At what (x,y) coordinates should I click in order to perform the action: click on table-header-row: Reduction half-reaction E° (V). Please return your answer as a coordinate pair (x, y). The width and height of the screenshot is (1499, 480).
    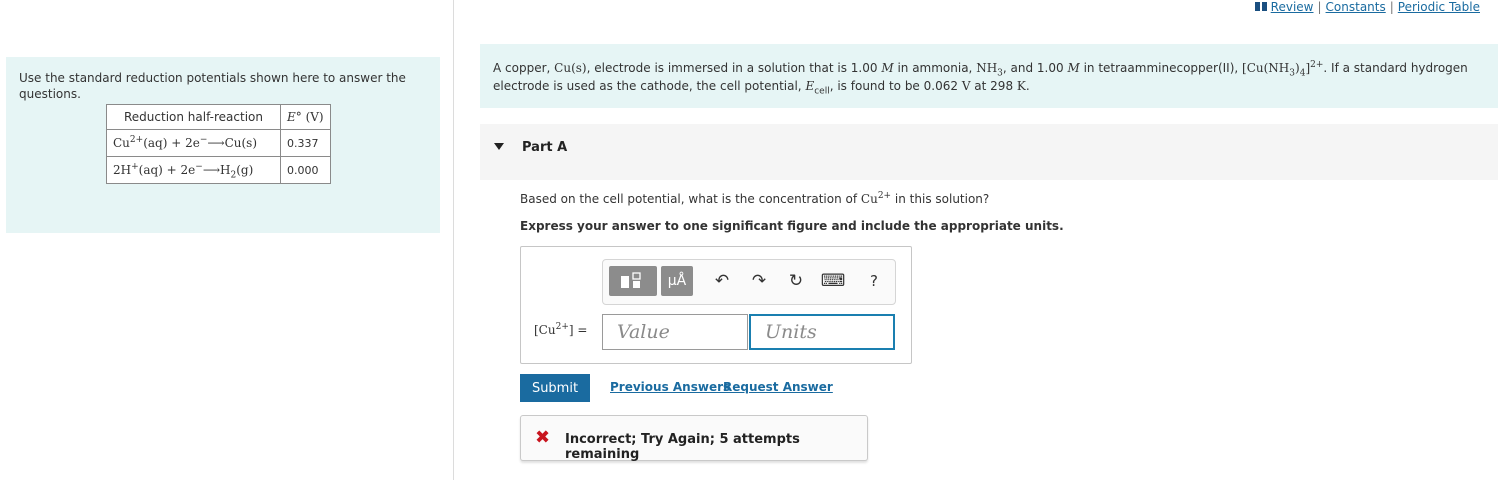
    Looking at the image, I should click on (218, 117).